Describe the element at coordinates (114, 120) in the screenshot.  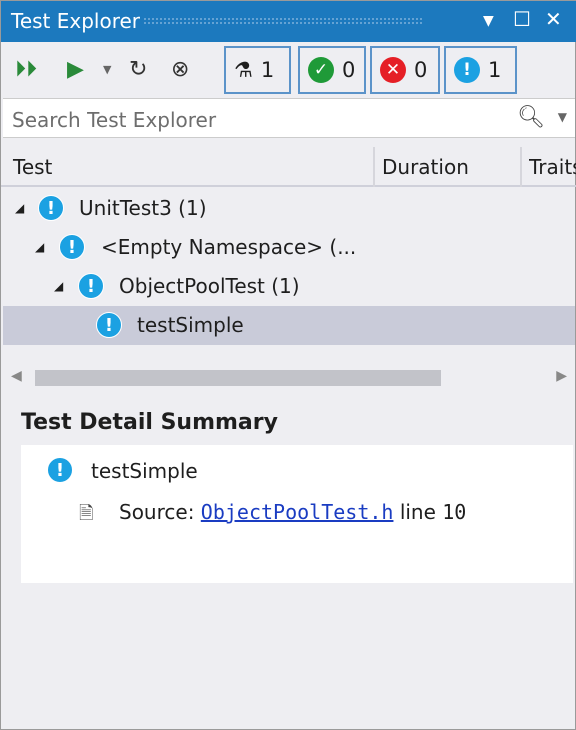
I see `search-placeholder: Search Test Explorer` at that location.